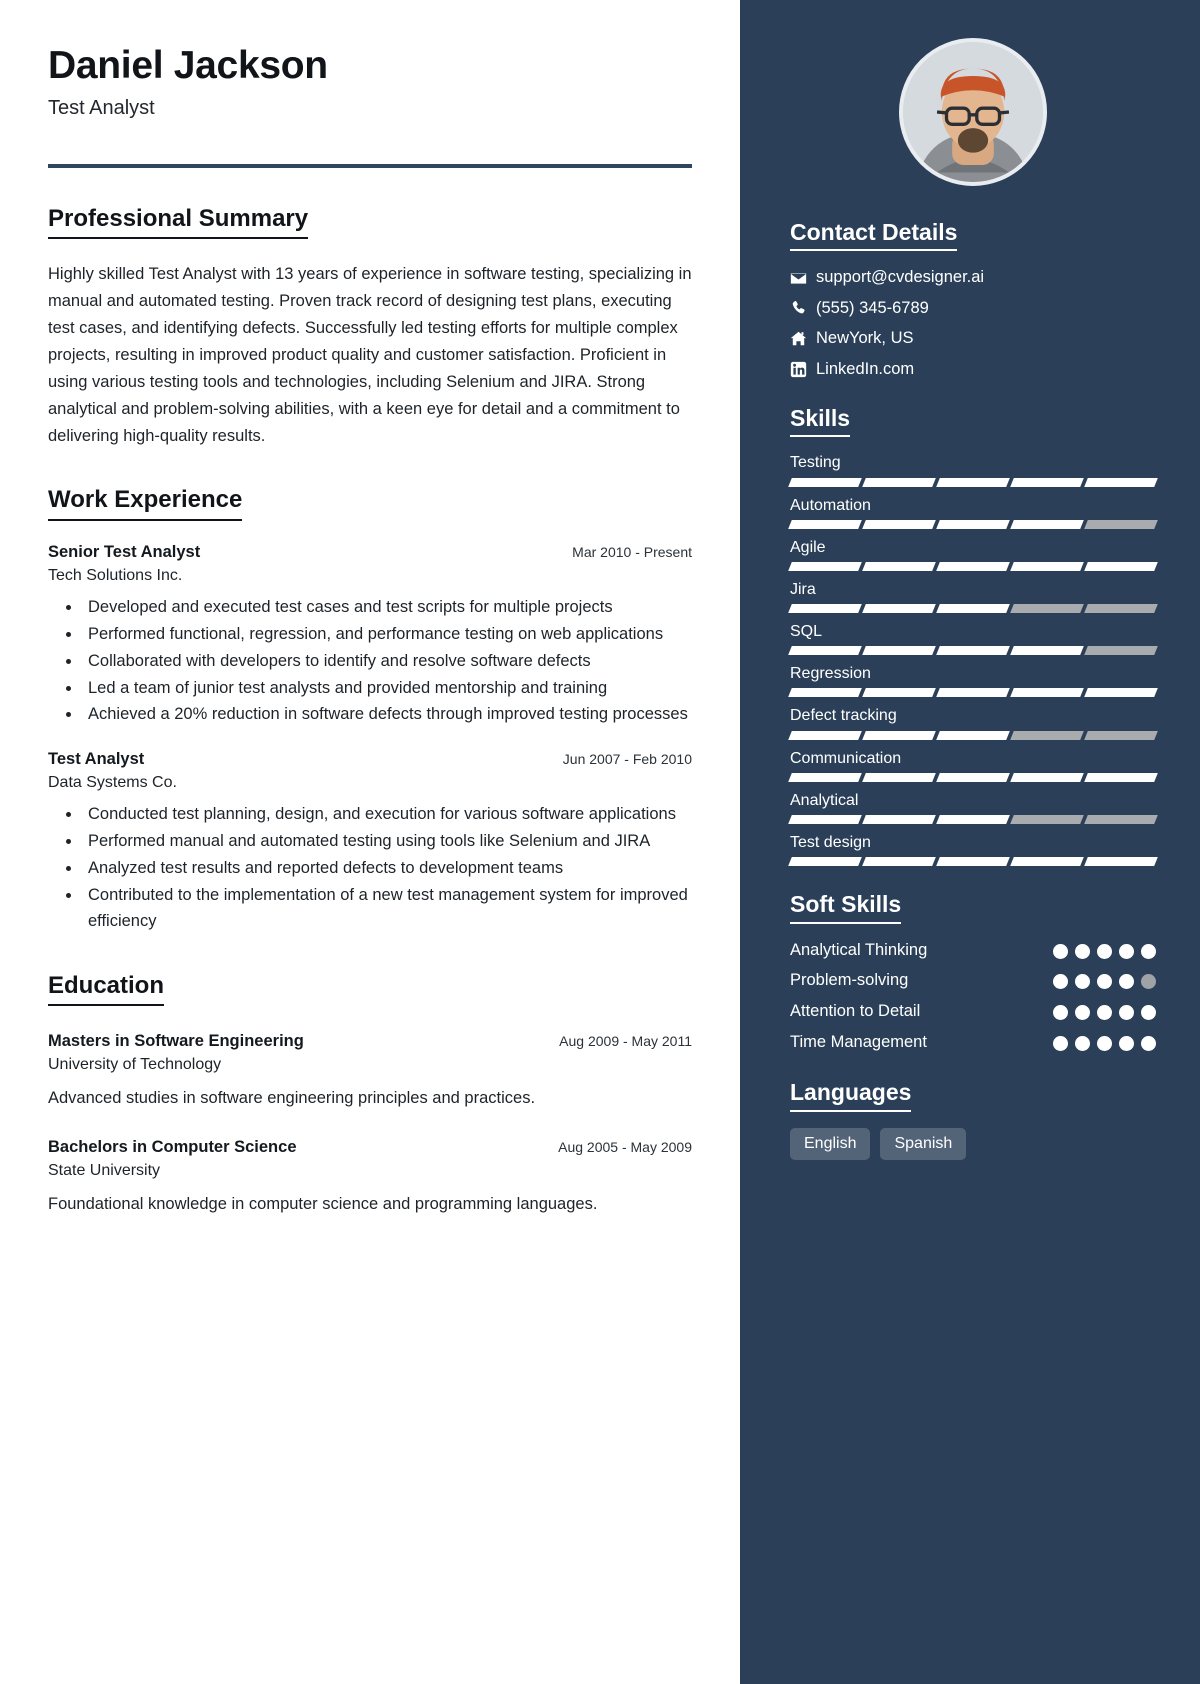  Describe the element at coordinates (824, 800) in the screenshot. I see `skill-label: Analytical` at that location.